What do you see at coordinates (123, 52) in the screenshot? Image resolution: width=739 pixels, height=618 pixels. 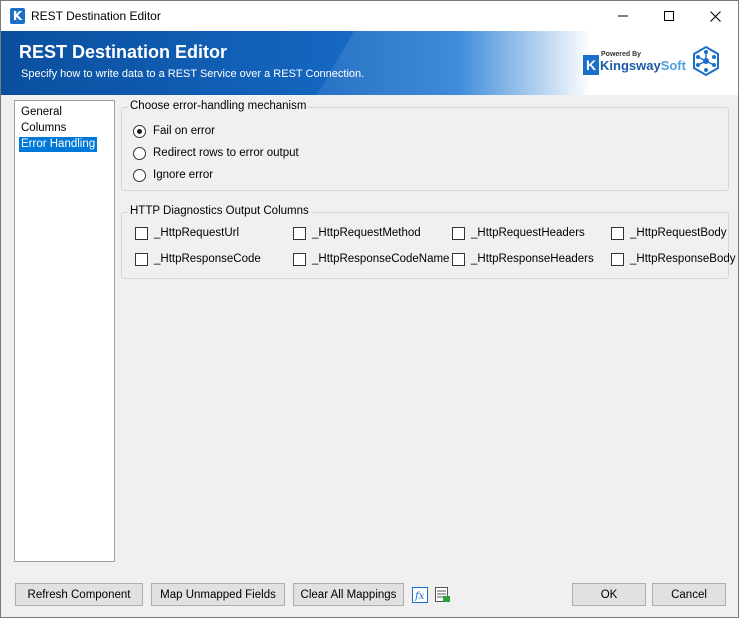 I see `banner-title: REST Destination Editor` at bounding box center [123, 52].